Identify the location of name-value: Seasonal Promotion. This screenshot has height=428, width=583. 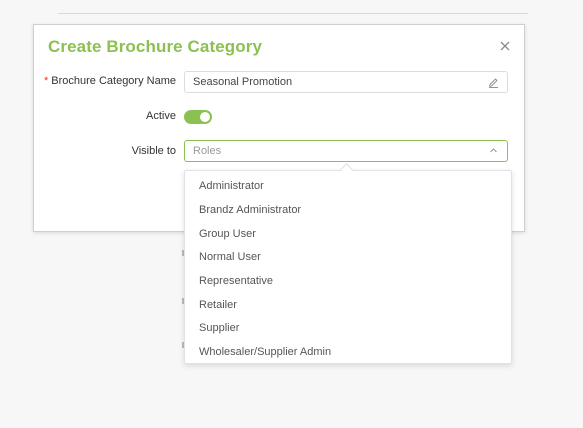
(243, 82).